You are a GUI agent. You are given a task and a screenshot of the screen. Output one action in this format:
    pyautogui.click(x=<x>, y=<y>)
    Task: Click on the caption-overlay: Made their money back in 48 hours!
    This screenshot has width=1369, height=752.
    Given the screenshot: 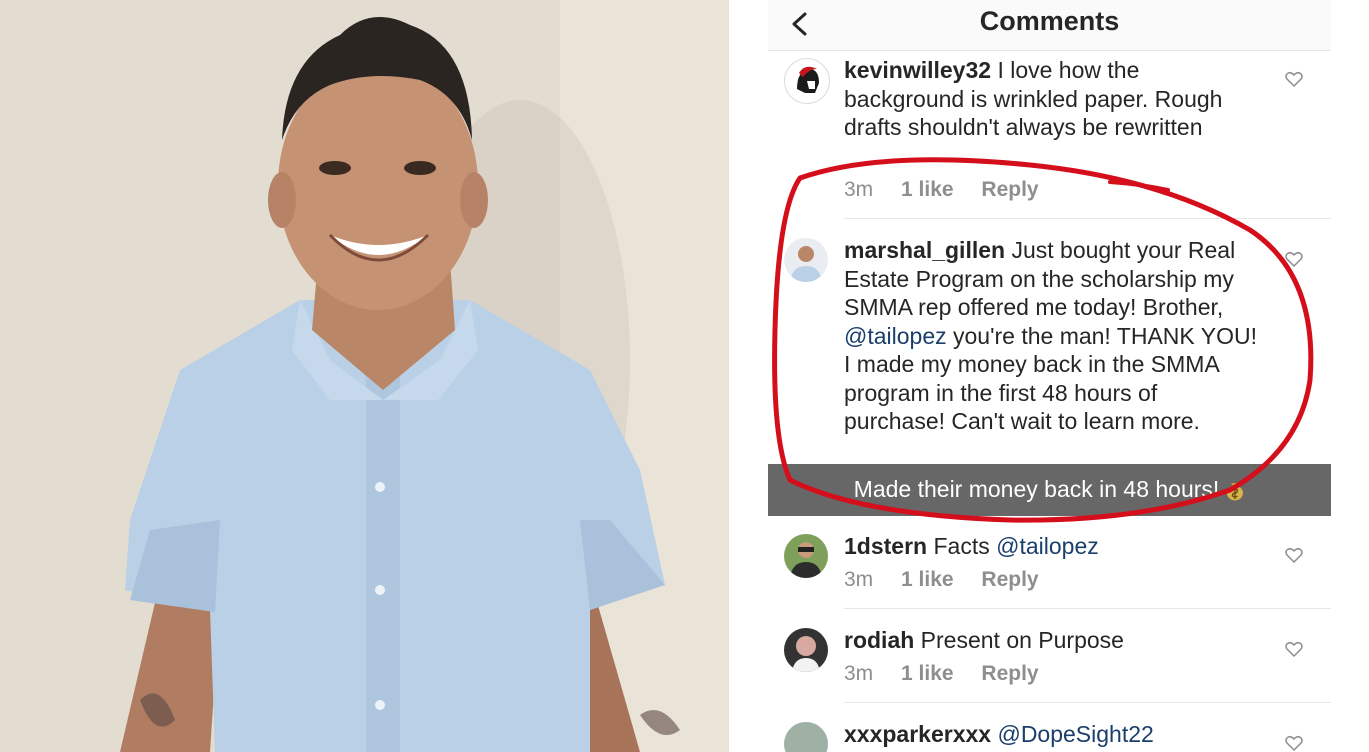 What is the action you would take?
    pyautogui.click(x=1049, y=490)
    